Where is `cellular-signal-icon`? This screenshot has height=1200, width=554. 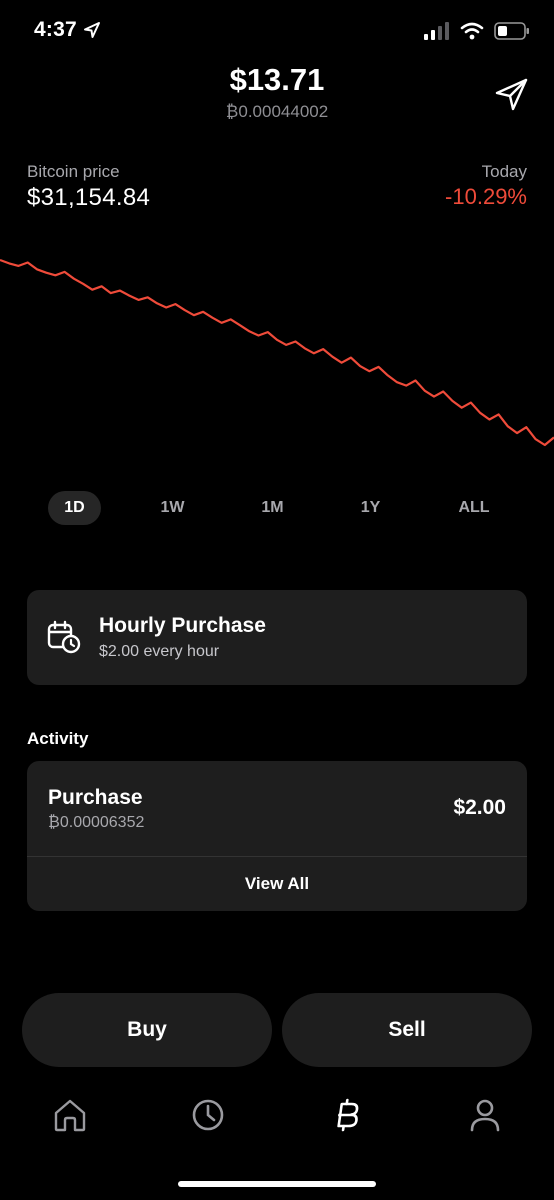
cellular-signal-icon is located at coordinates (436, 31).